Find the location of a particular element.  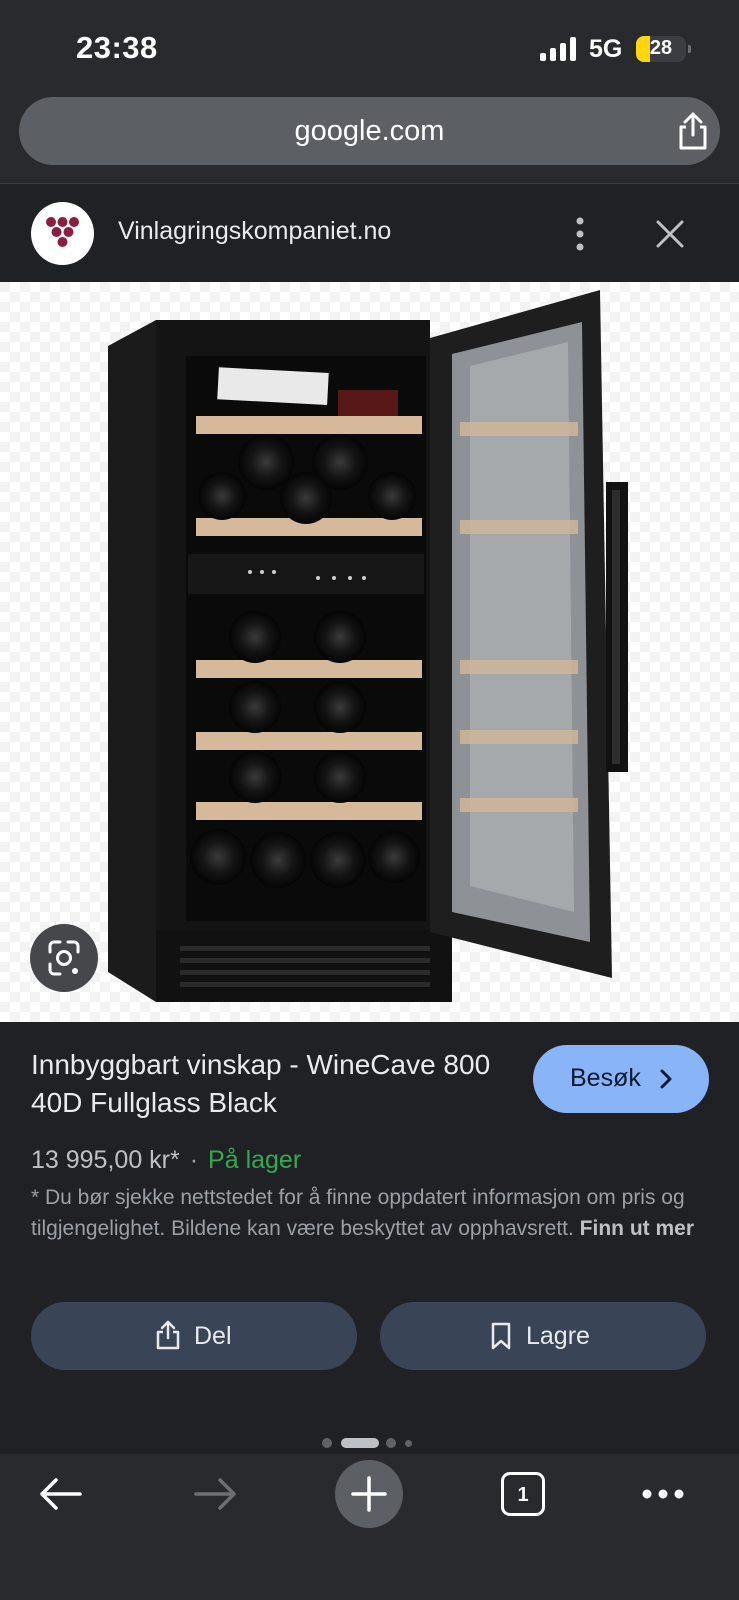

bookmark-icon is located at coordinates (501, 1336).